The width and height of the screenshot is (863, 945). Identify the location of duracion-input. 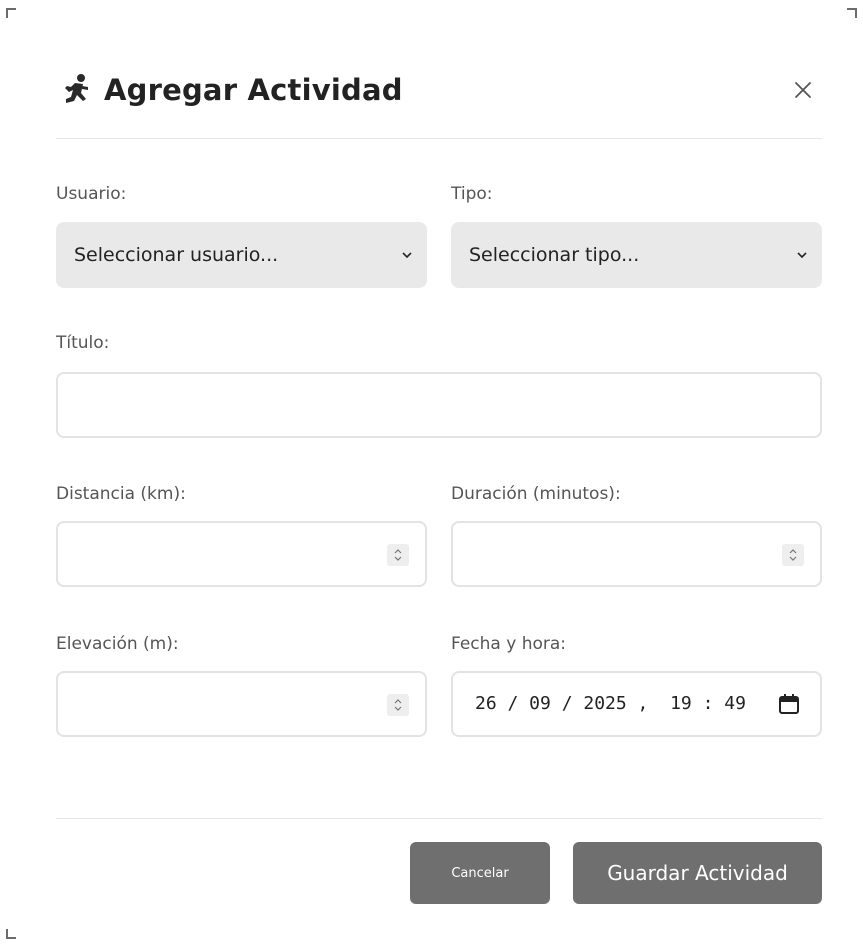
(636, 554).